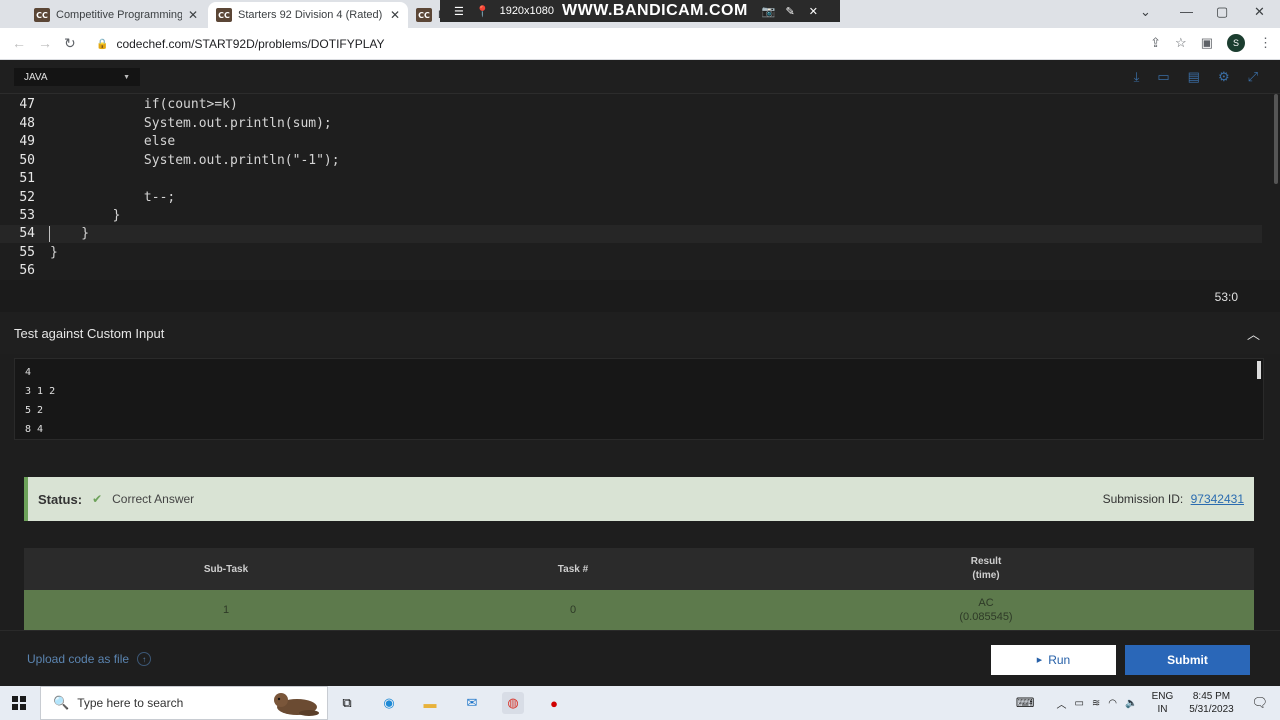 Image resolution: width=1280 pixels, height=720 pixels. What do you see at coordinates (347, 703) in the screenshot?
I see `task-view-icon: ⧉` at bounding box center [347, 703].